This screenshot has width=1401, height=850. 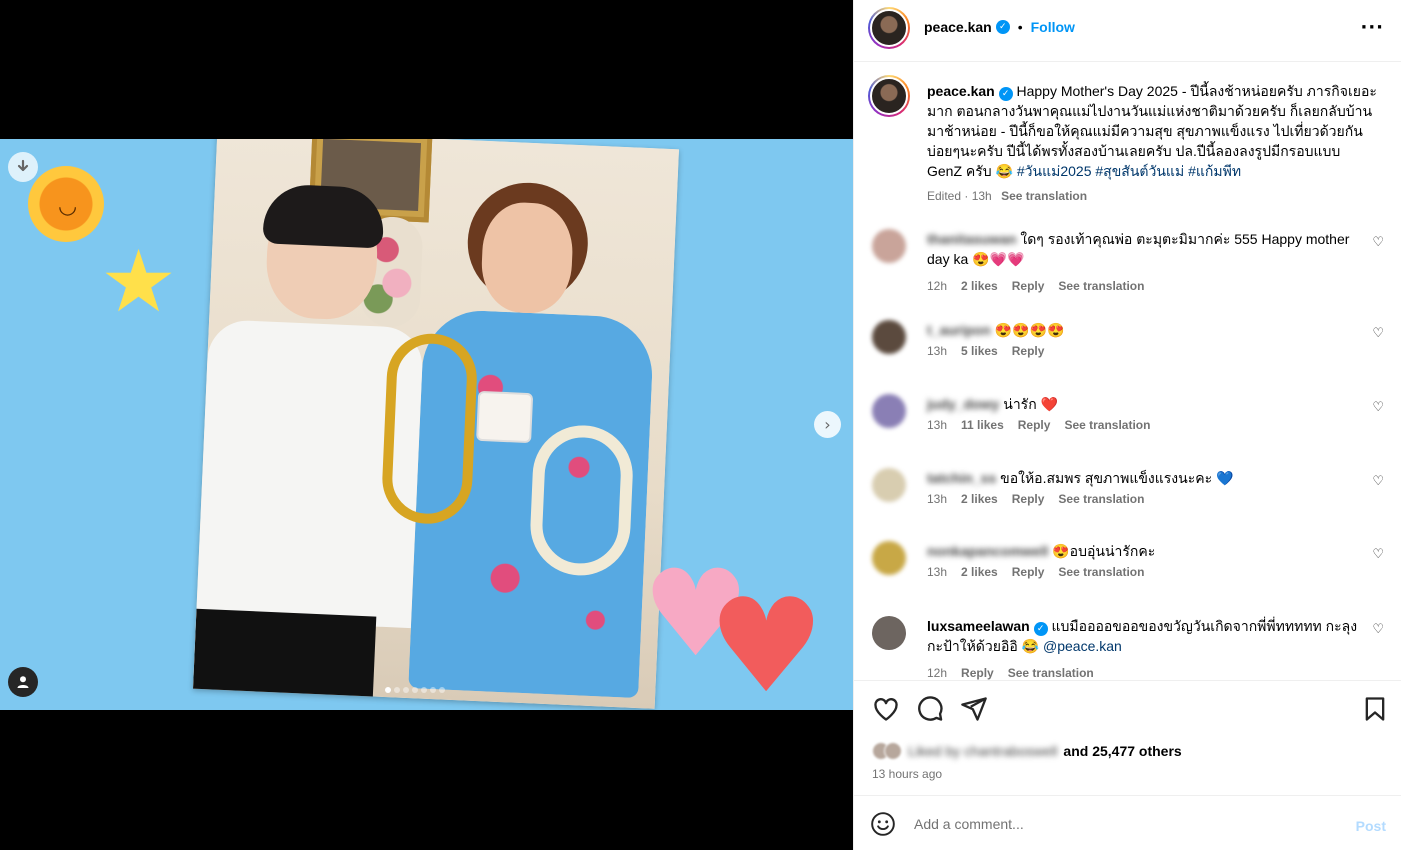 I want to click on share-send-icon, so click(x=974, y=709).